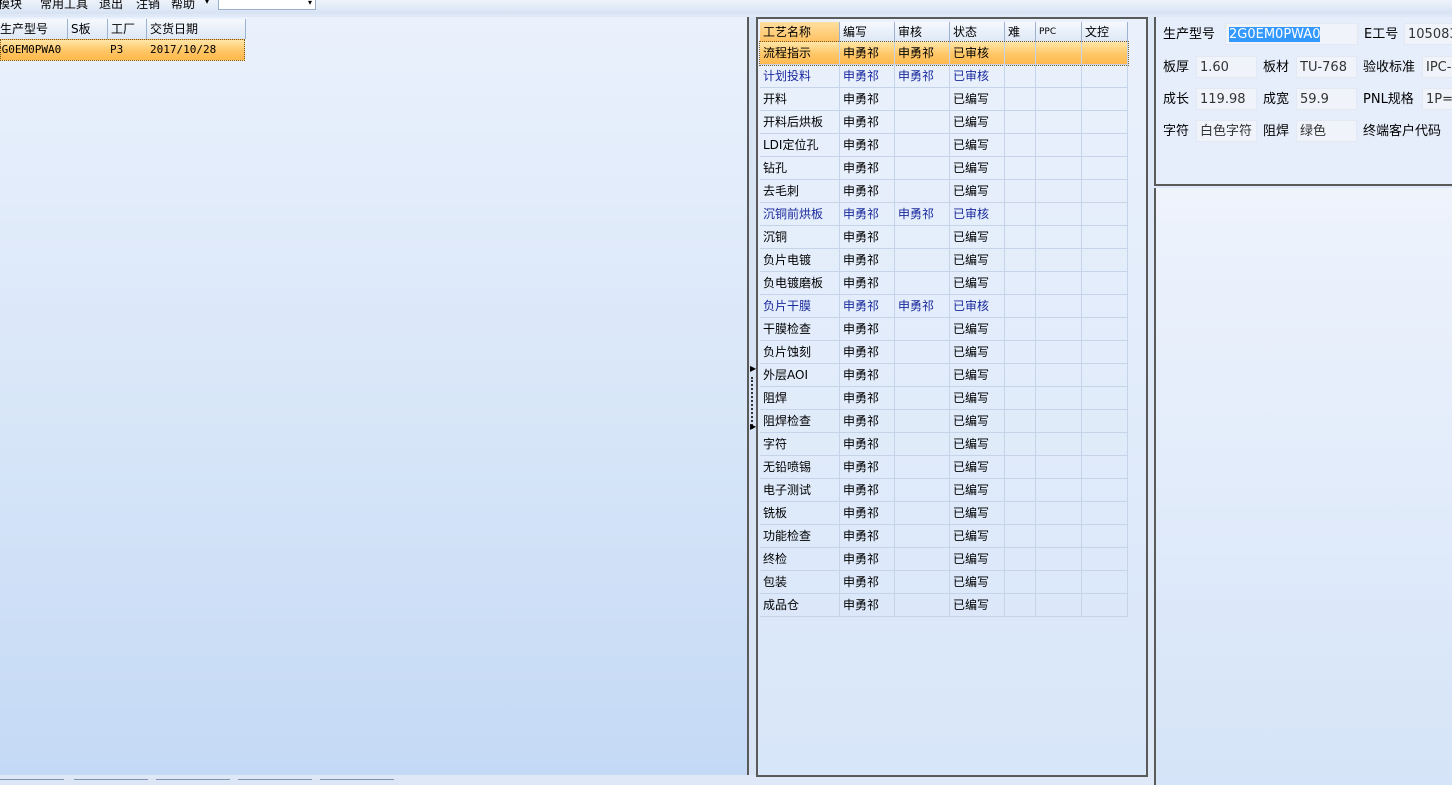 Image resolution: width=1452 pixels, height=785 pixels. What do you see at coordinates (944, 352) in the screenshot?
I see `process-row: 负片蚀刻 申勇祁 已编写` at bounding box center [944, 352].